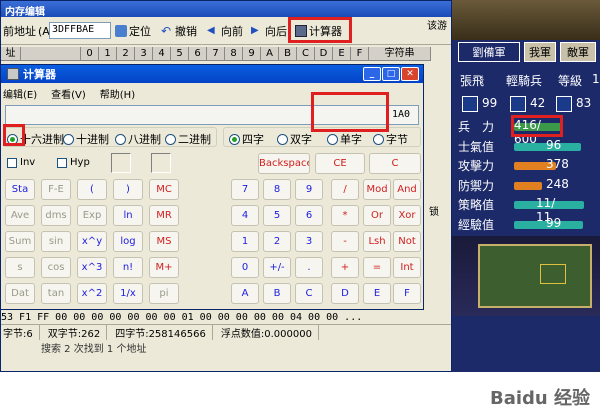 This screenshot has height=416, width=600. What do you see at coordinates (345, 189) in the screenshot?
I see `key-right-r0-c3: /` at bounding box center [345, 189].